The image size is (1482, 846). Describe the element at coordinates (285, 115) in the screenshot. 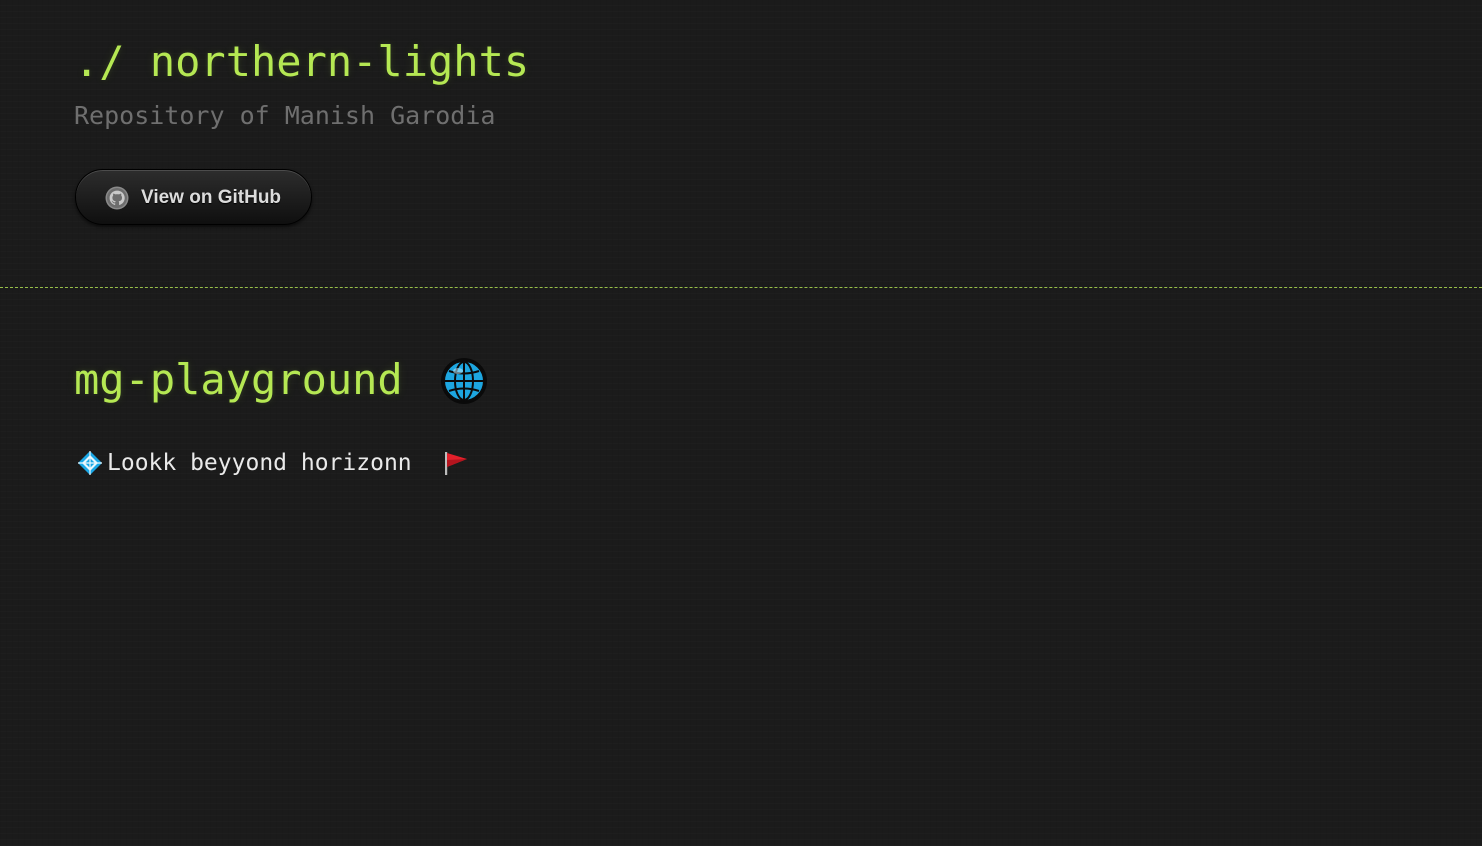

I see `site-subtitle: Repository of Manish Garodia` at that location.